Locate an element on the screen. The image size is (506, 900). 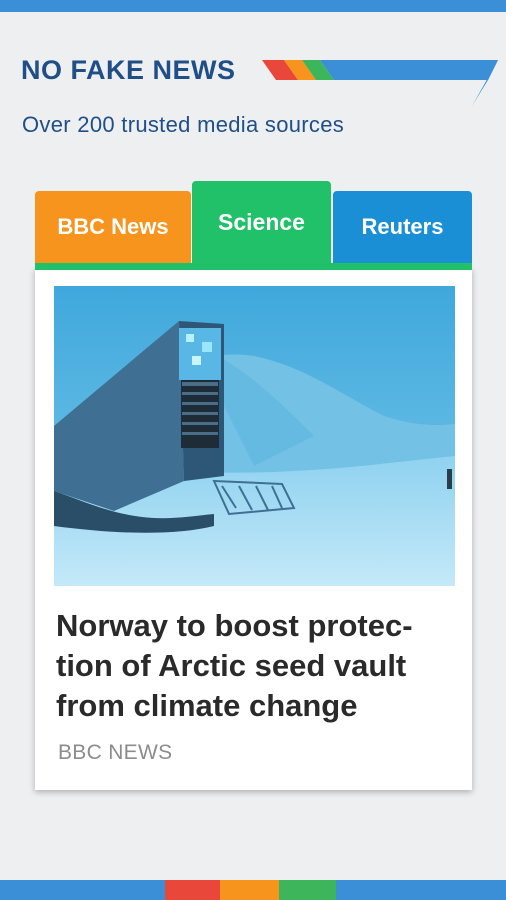
page-subtitle: Over 200 trusted media sources is located at coordinates (183, 124).